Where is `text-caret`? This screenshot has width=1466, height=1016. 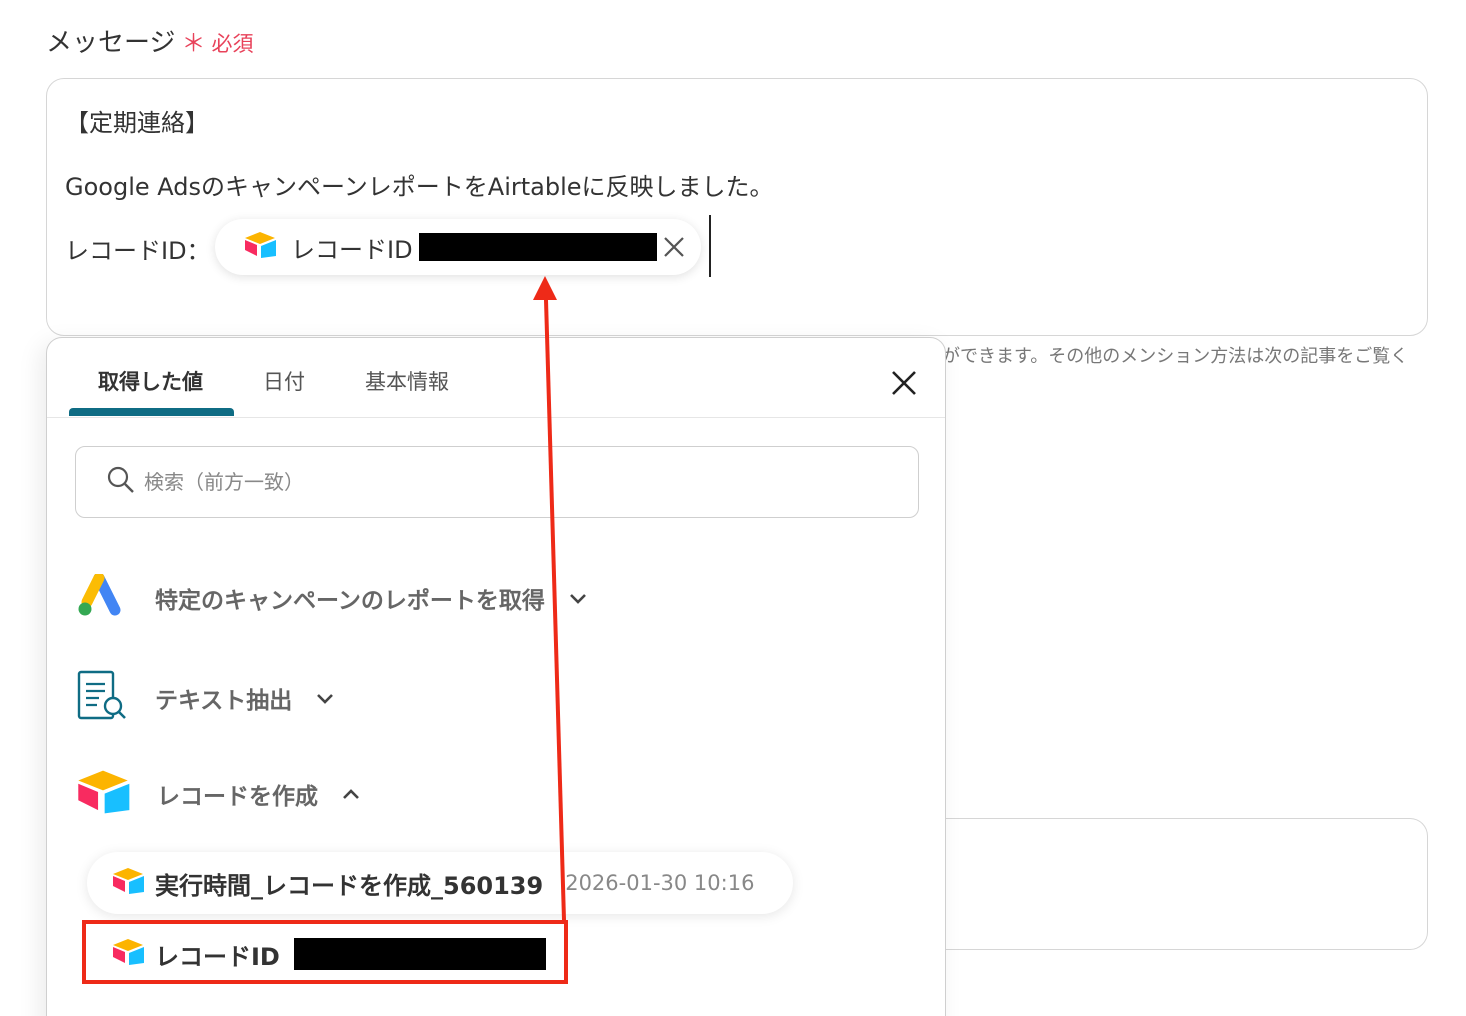 text-caret is located at coordinates (710, 246).